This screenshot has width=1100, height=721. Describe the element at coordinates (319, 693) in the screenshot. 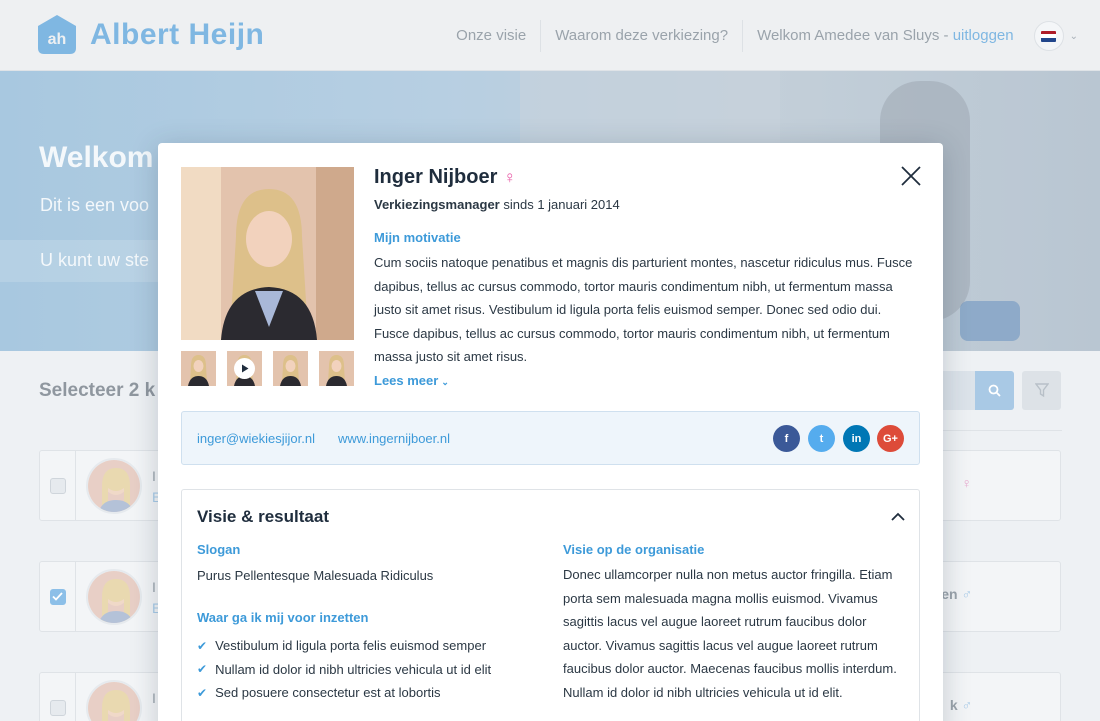

I see `list-item: ✔ Sed posuere consectetur est at lobortis` at that location.